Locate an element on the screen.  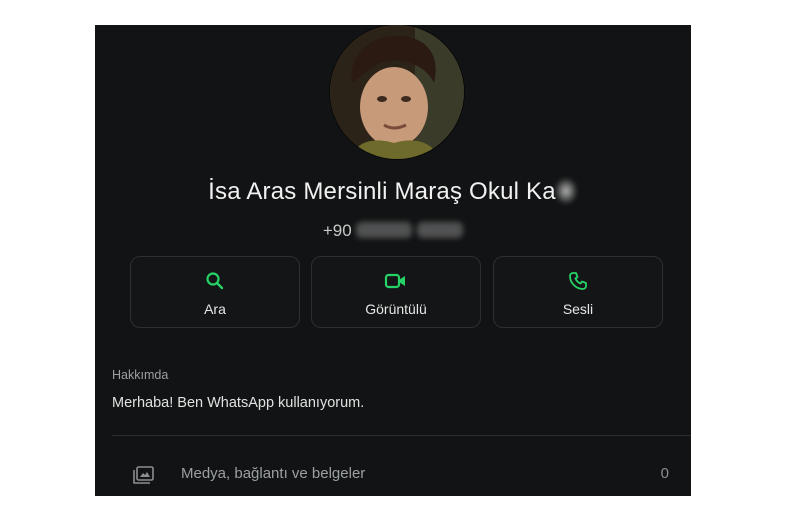
name-redaction is located at coordinates (565, 191).